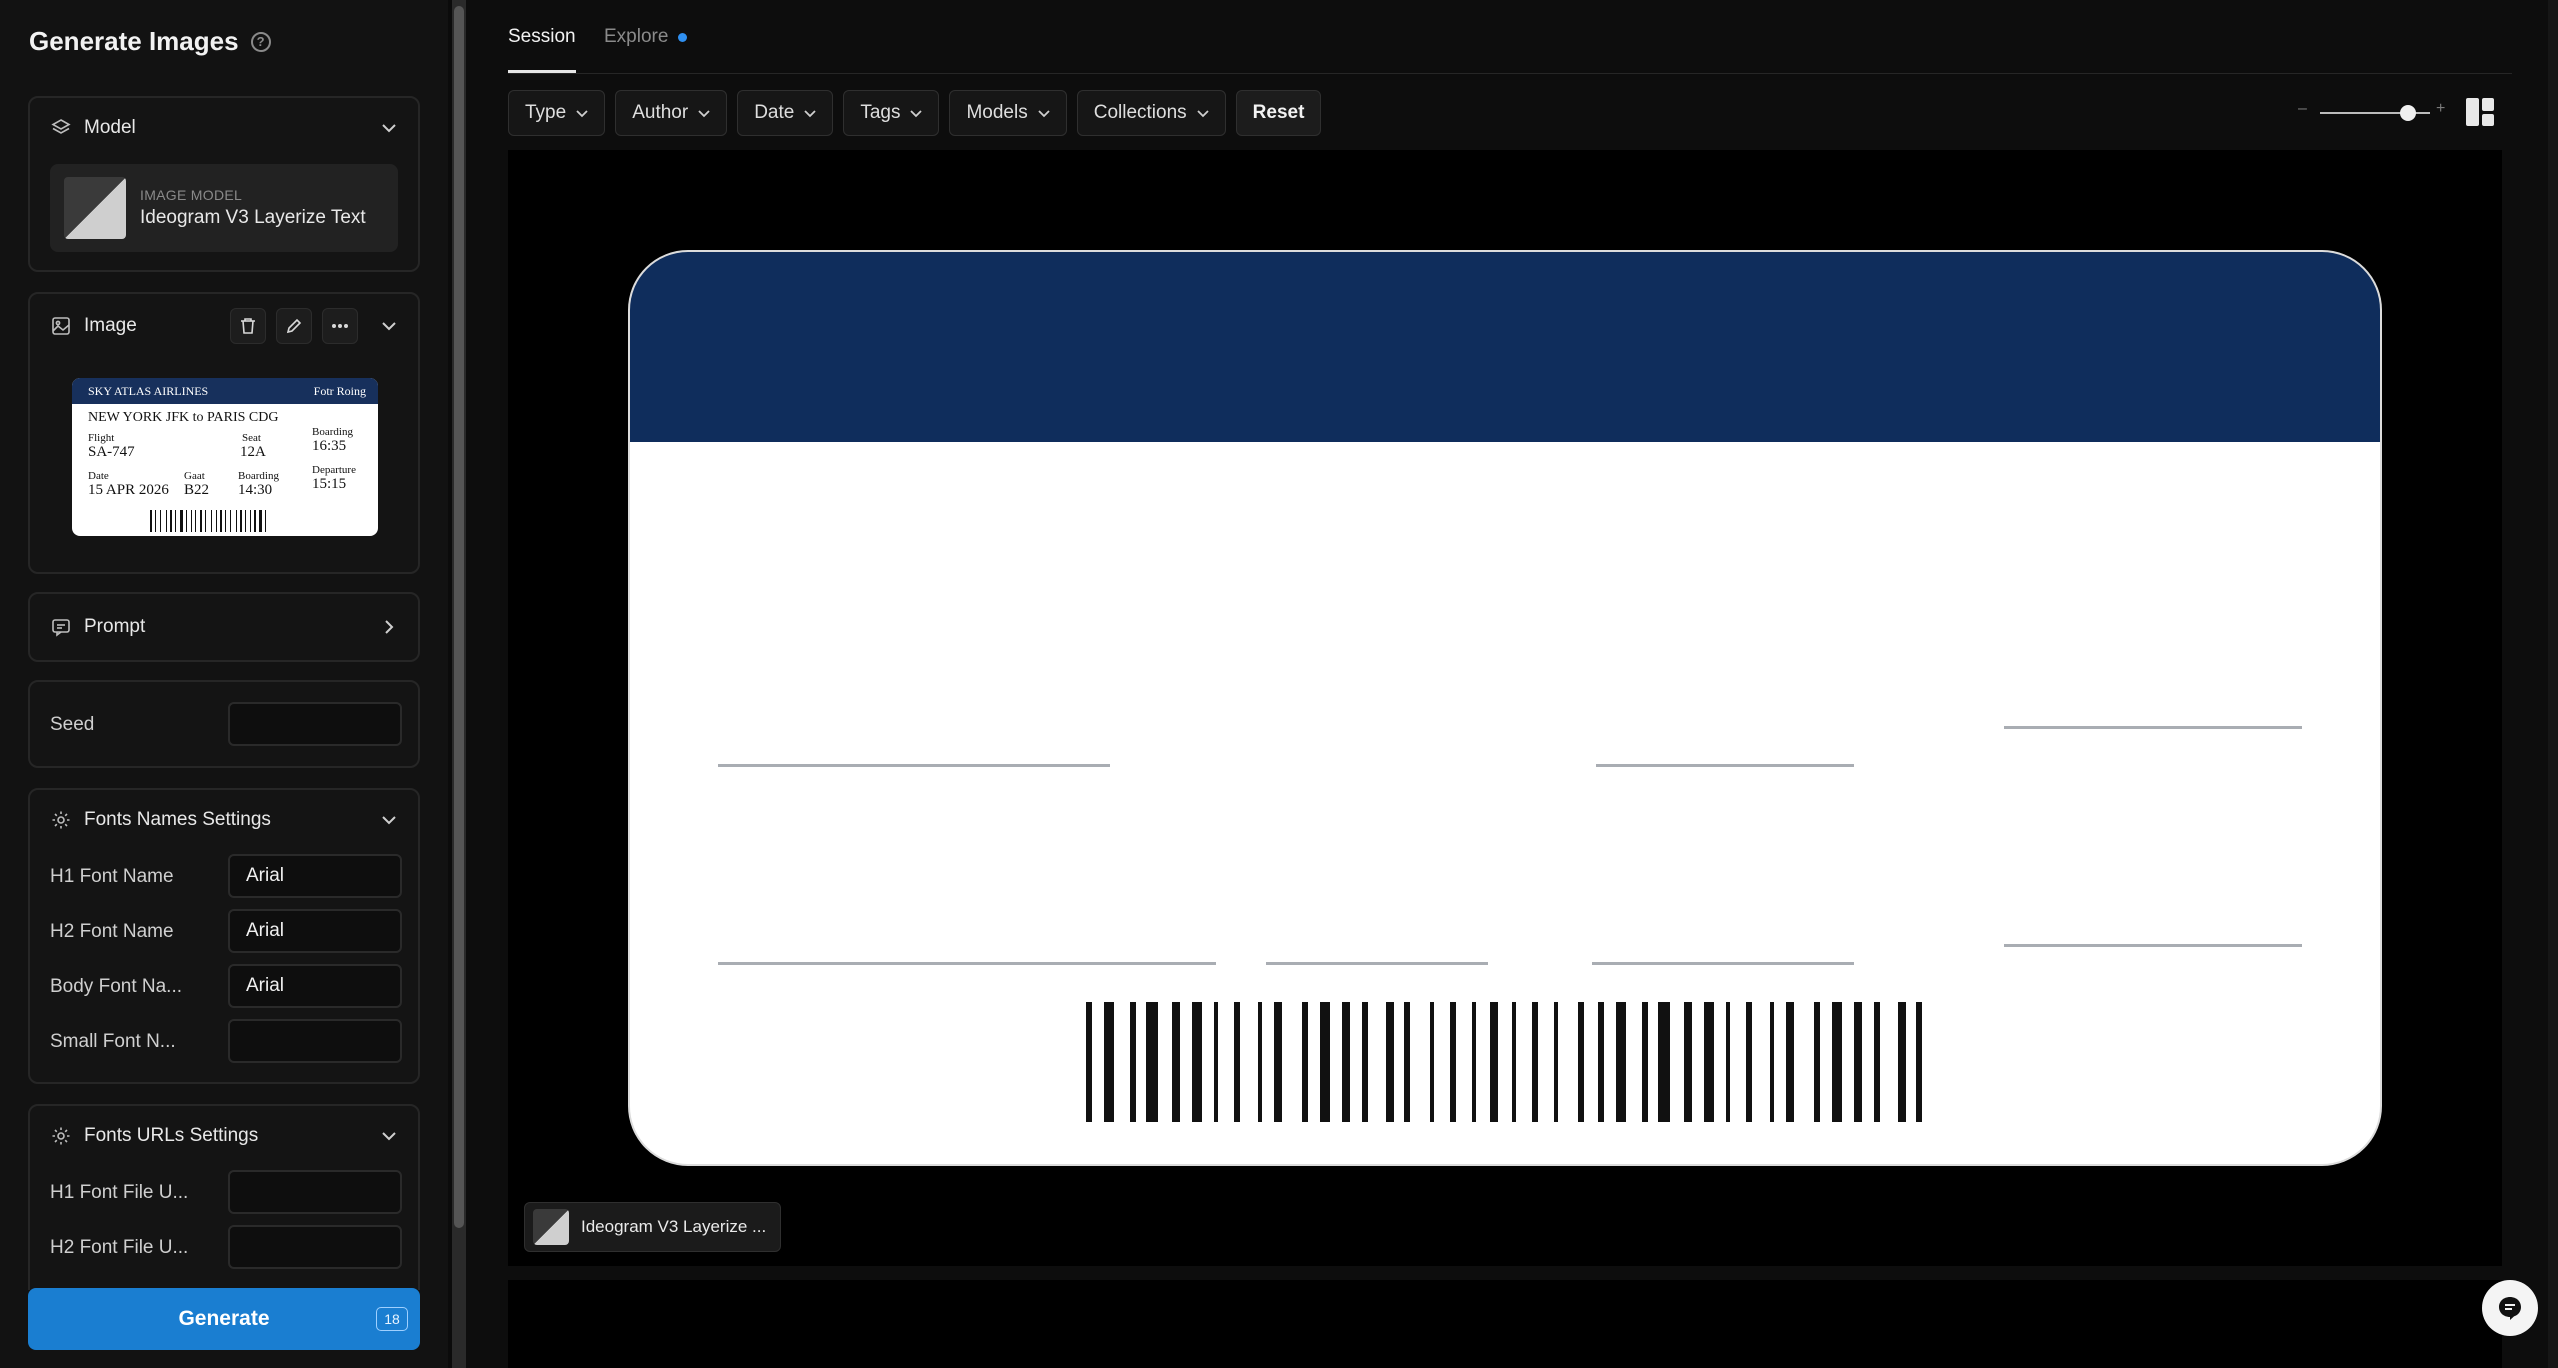 The width and height of the screenshot is (2558, 1368). I want to click on more-icon, so click(340, 326).